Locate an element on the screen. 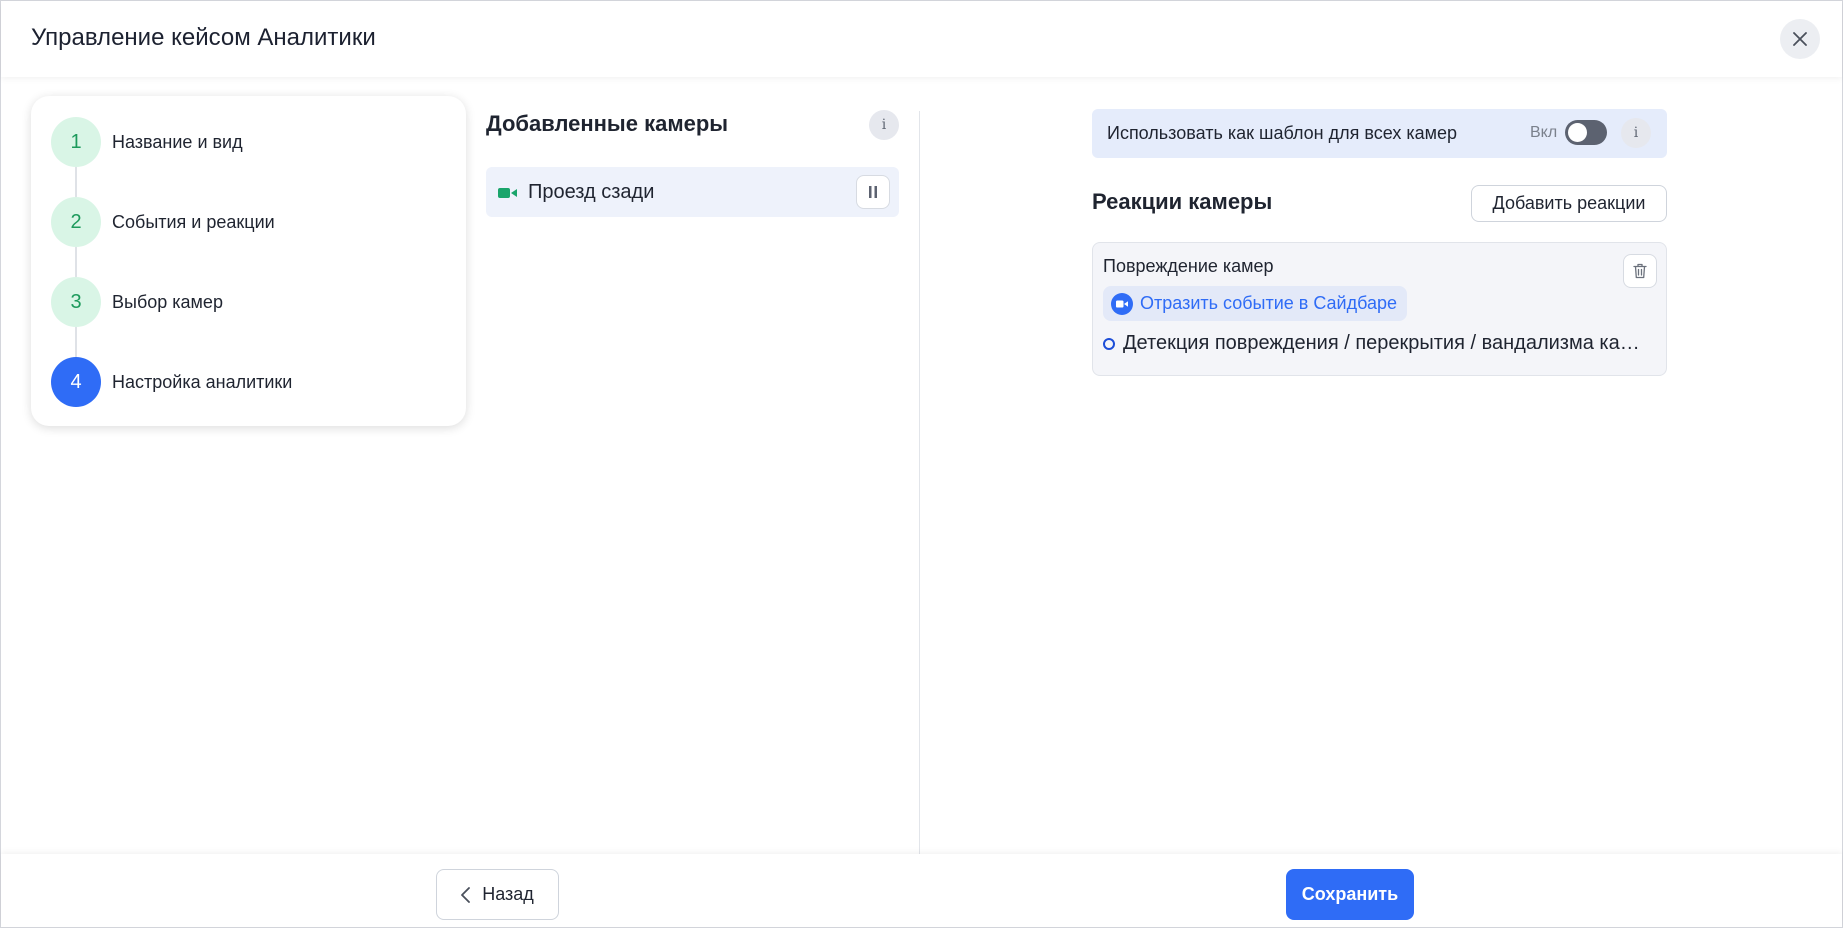  step-label: Выбор камер is located at coordinates (167, 301).